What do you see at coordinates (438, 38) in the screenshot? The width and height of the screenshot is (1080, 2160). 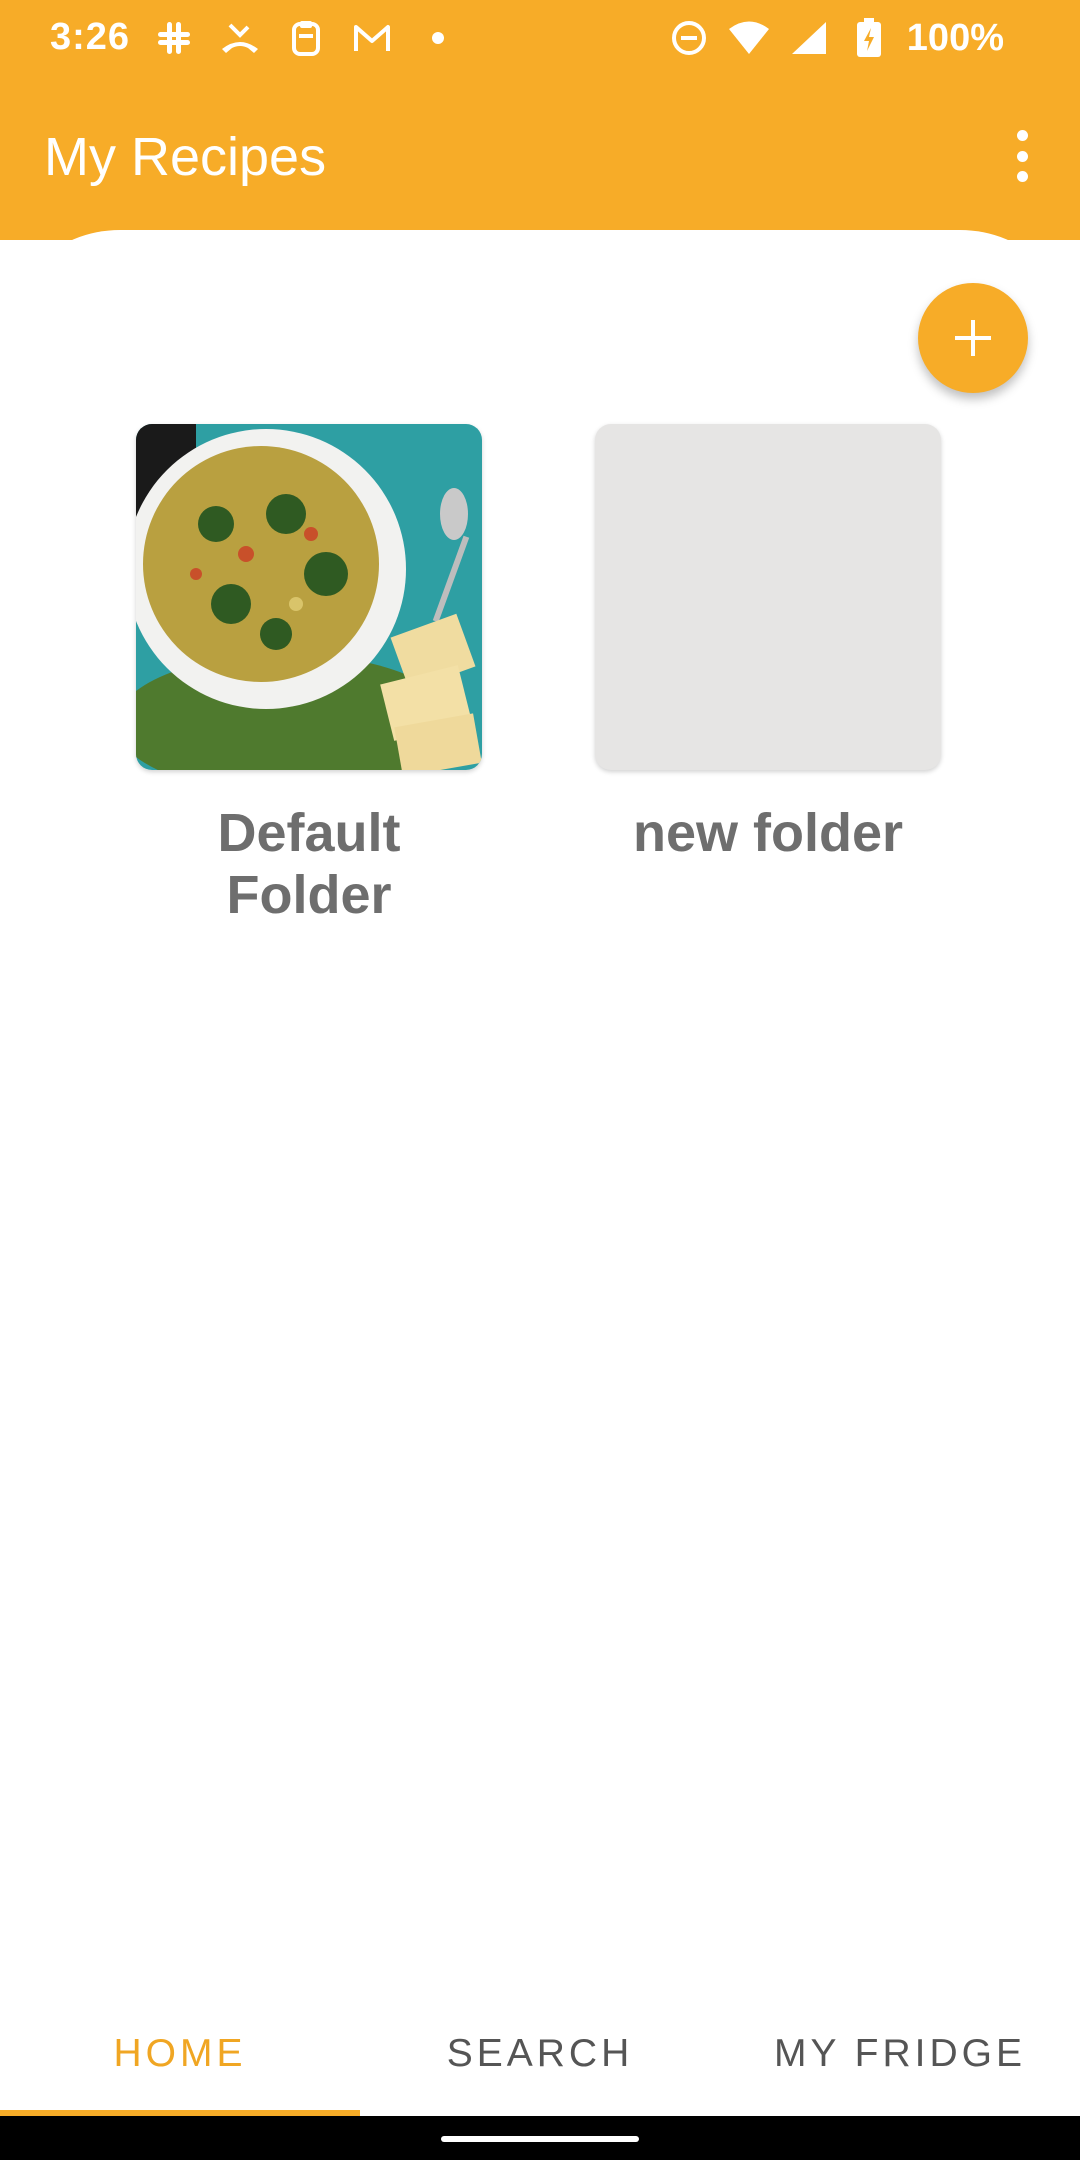 I see `dot-icon` at bounding box center [438, 38].